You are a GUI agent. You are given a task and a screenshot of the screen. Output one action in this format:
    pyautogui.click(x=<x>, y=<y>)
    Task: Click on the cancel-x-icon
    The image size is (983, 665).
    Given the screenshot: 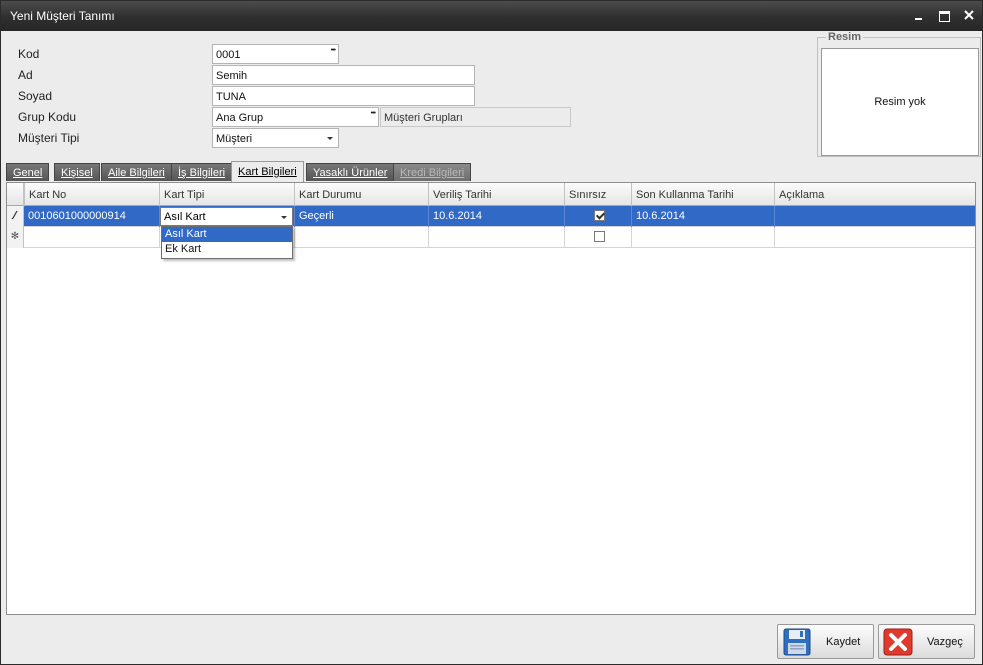 What is the action you would take?
    pyautogui.click(x=898, y=642)
    